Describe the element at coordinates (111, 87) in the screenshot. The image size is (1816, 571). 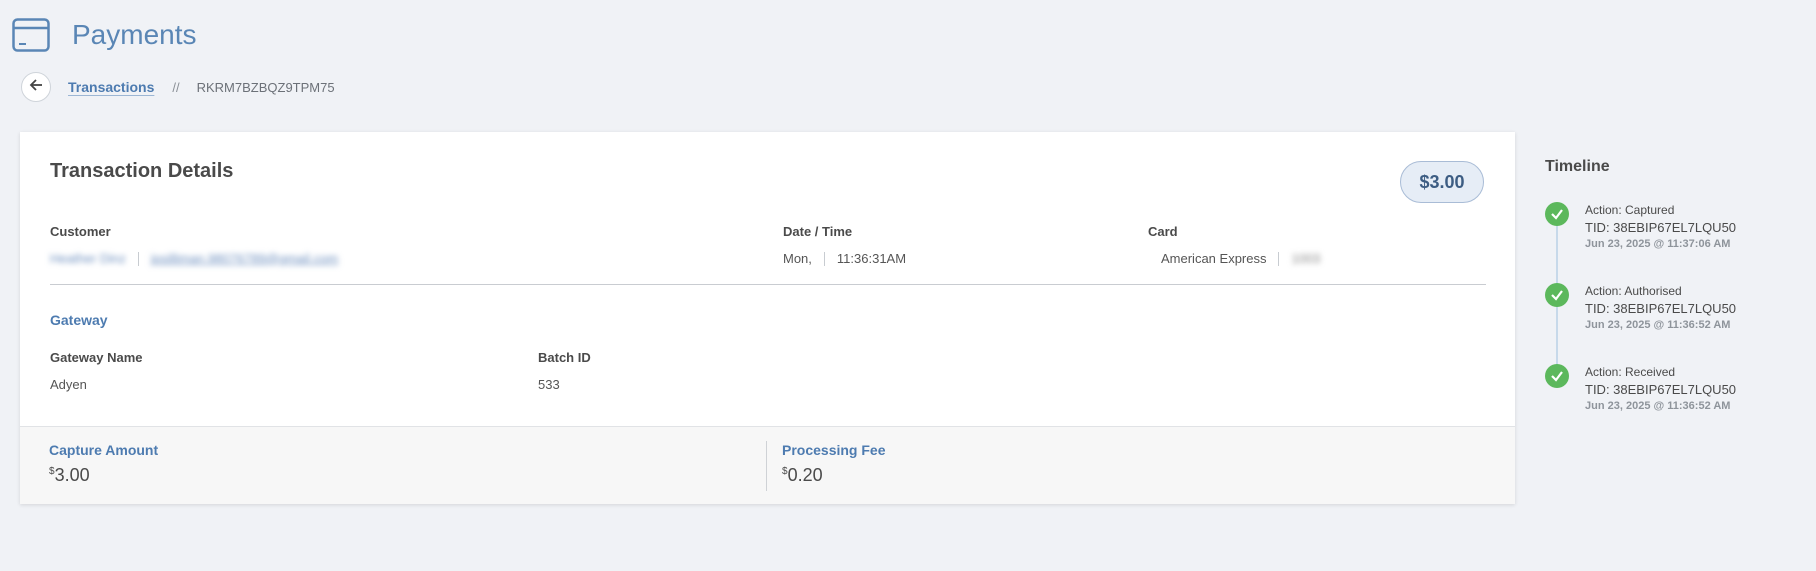
I see `breadcrumb-transactions-link: Transactions` at that location.